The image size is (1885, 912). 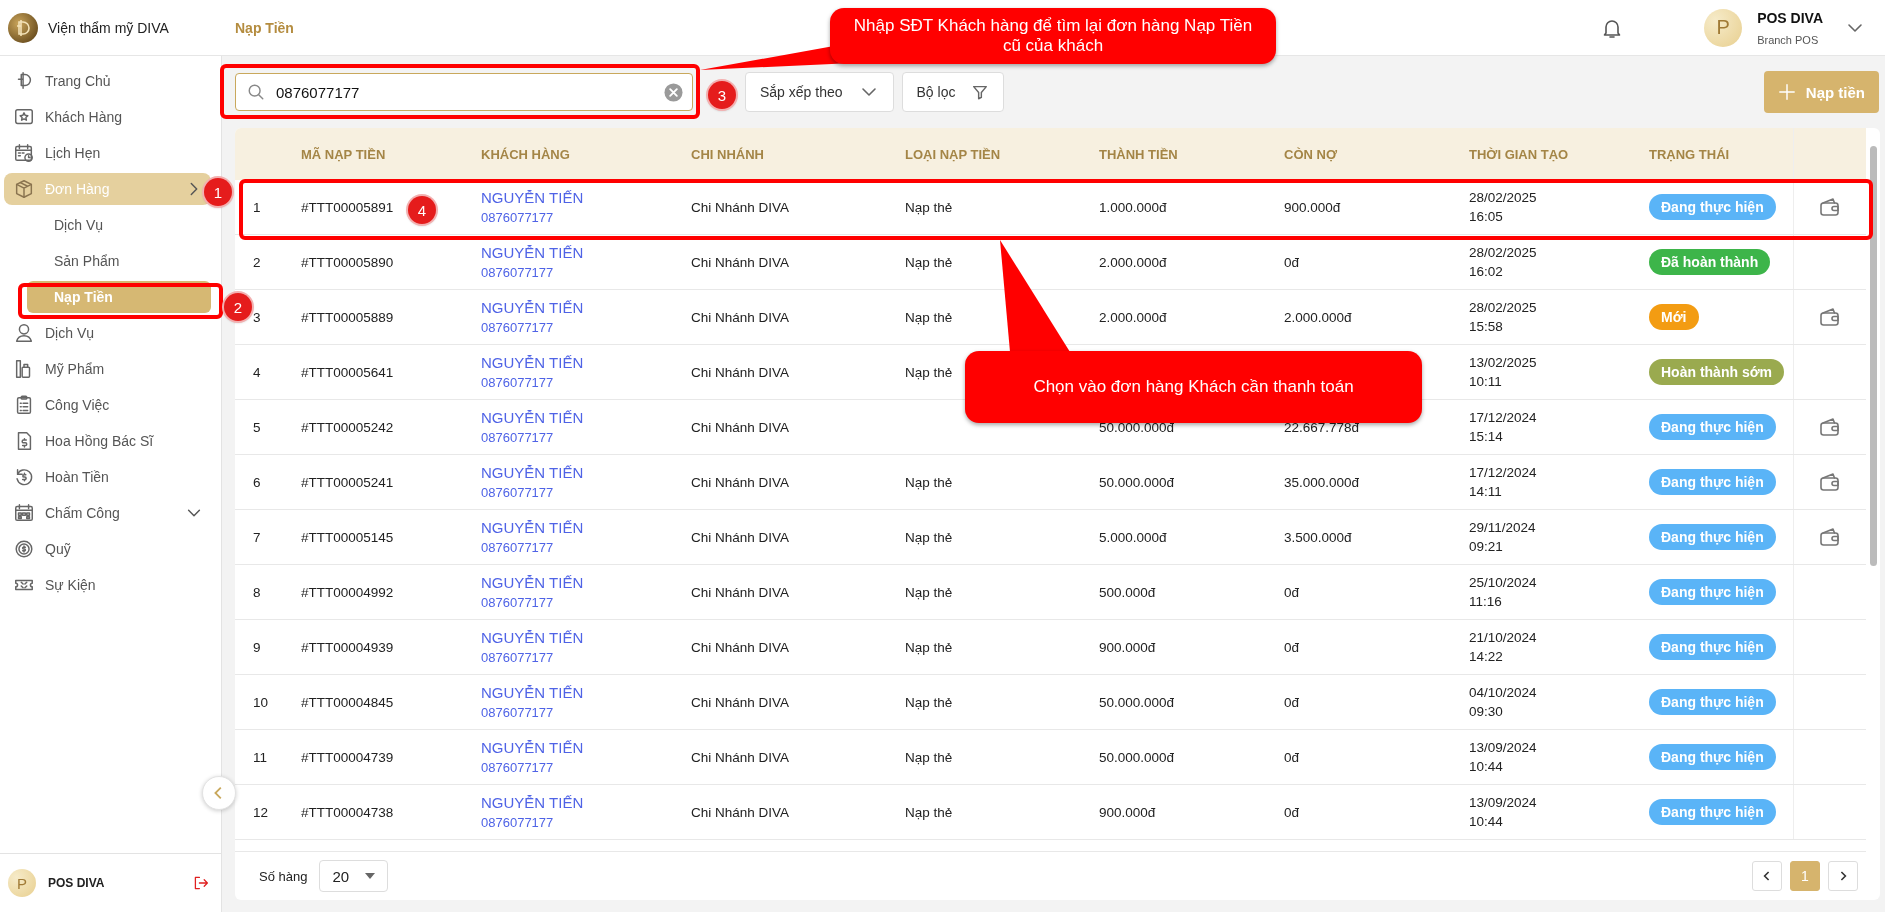 I want to click on nav-item: Hoàn Tiền, so click(x=107, y=477).